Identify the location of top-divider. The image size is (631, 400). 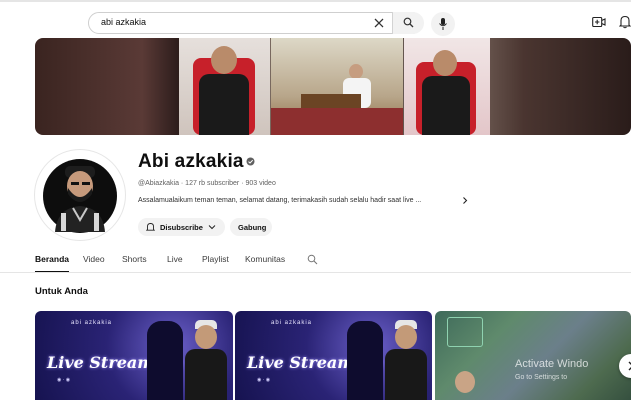
(315, 1).